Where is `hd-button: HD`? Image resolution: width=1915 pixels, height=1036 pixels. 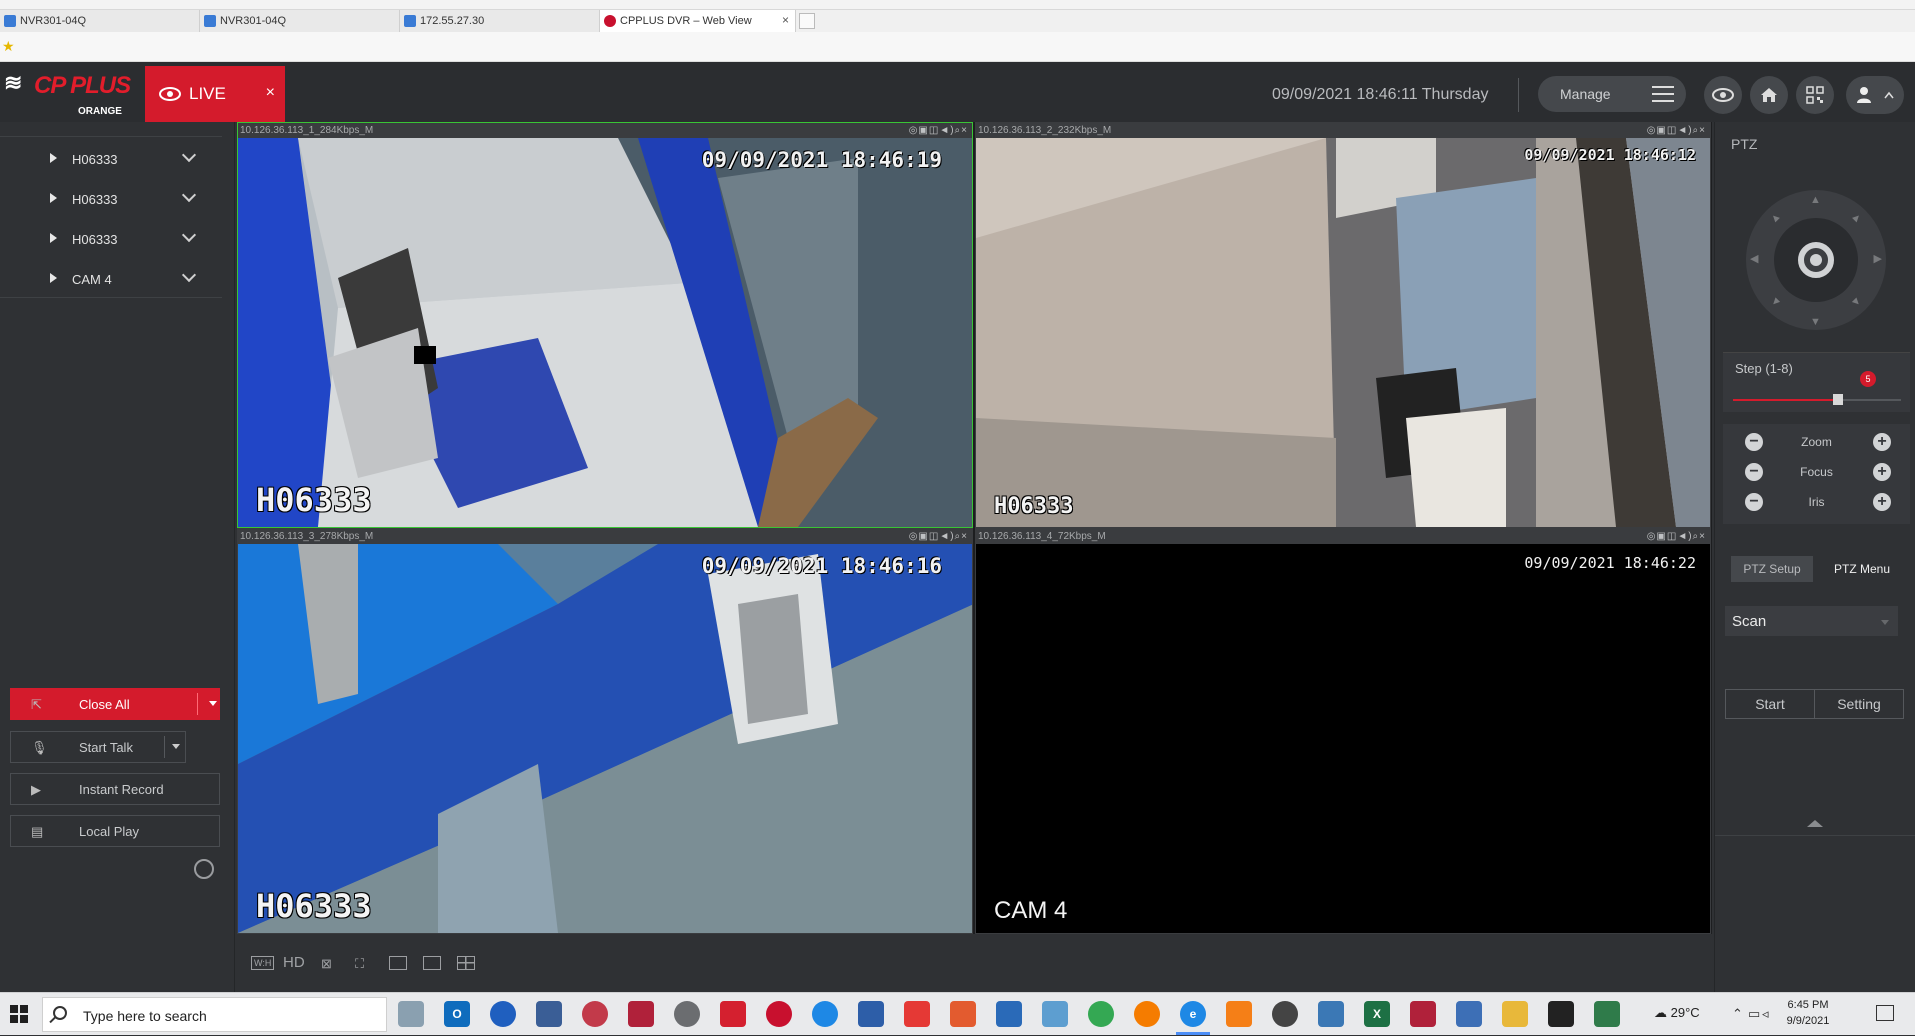
hd-button: HD is located at coordinates (294, 962).